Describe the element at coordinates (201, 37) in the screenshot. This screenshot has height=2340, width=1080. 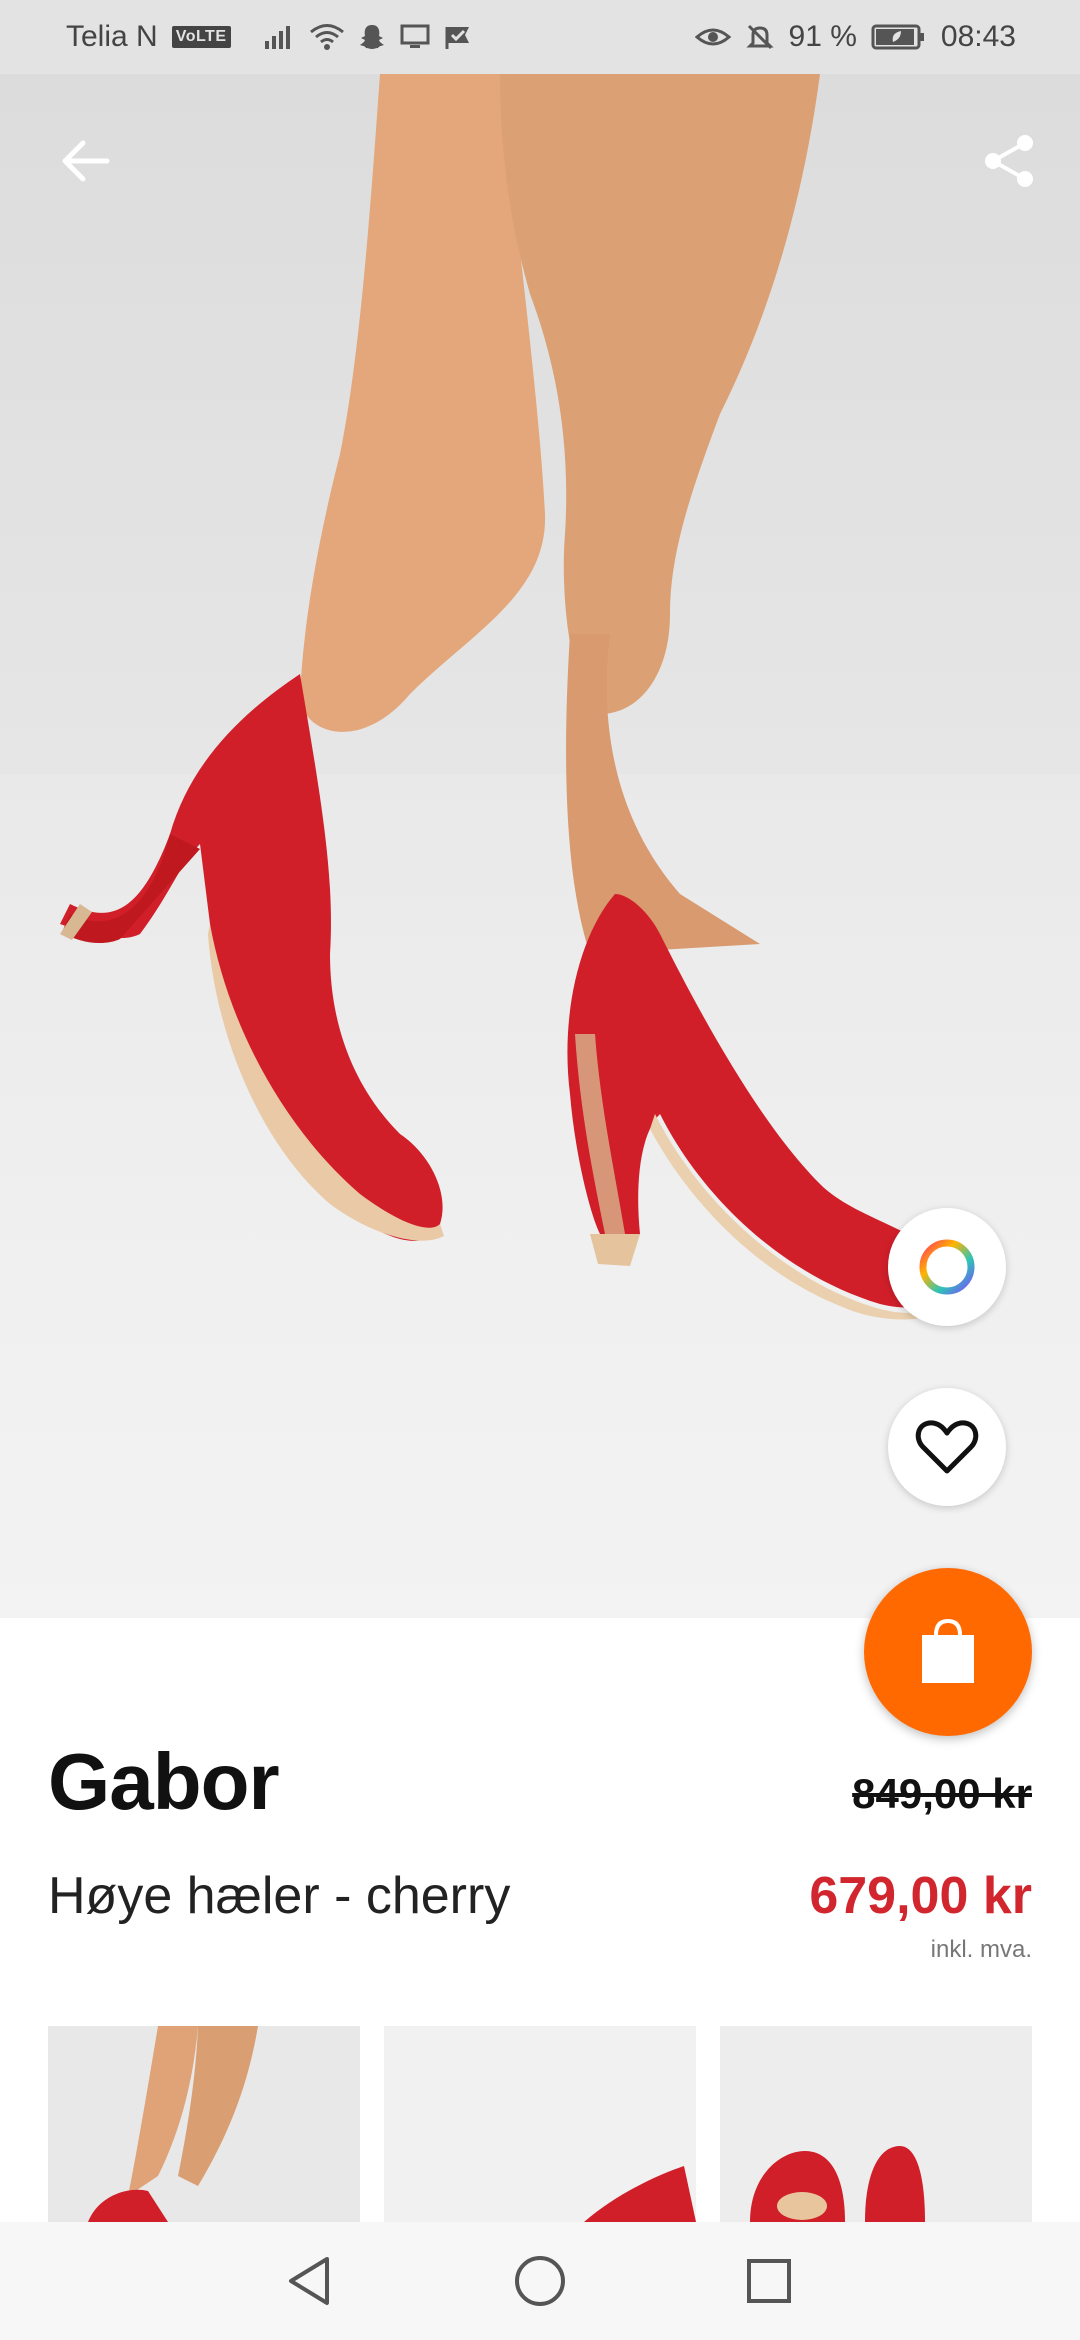
I see `volte-badge: VoLTE` at that location.